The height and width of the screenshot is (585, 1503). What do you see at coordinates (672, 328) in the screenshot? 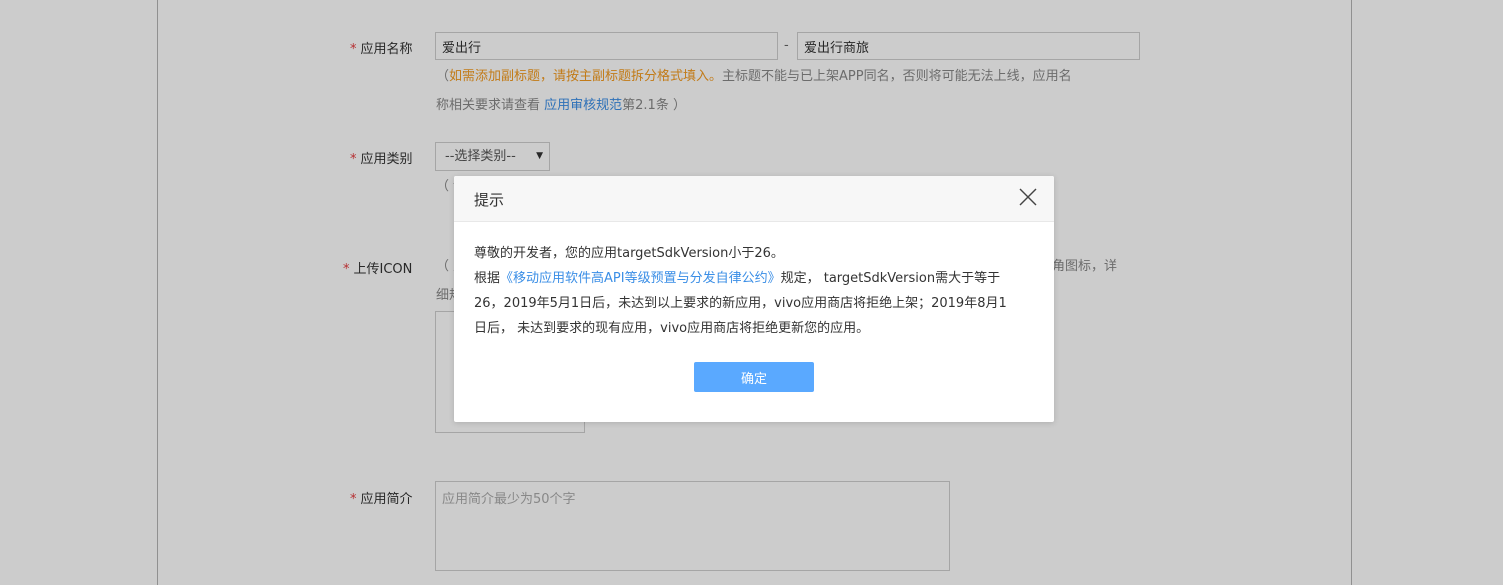
I see `dialog-line-4: 日后， 未达到要求的现有应用，vivo应用商店将拒绝更新您的应用。` at bounding box center [672, 328].